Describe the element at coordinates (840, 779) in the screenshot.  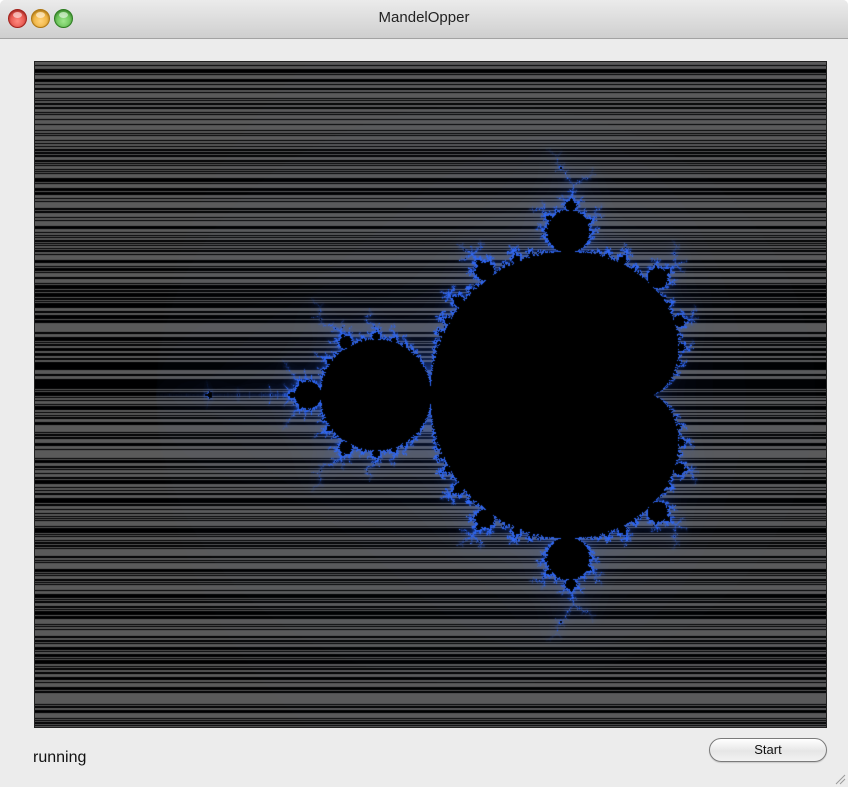
I see `resize-grip-icon` at that location.